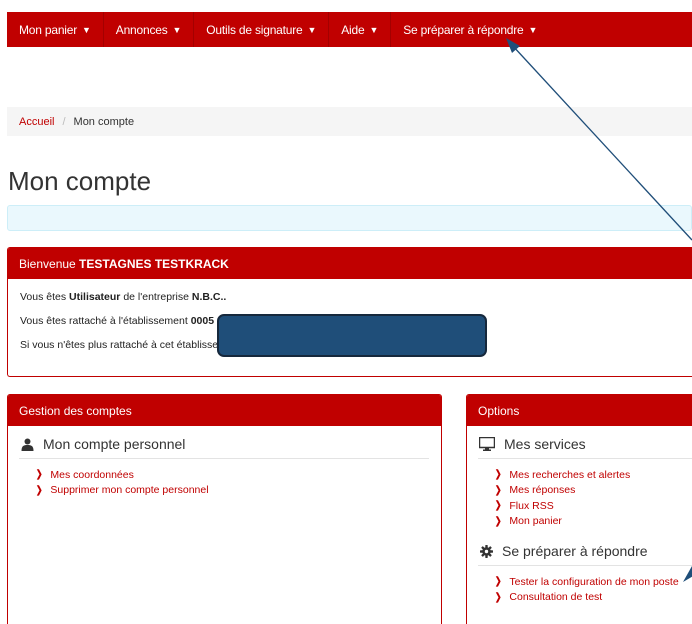  I want to click on breadcrumb: Accueil / Mon compte, so click(349, 121).